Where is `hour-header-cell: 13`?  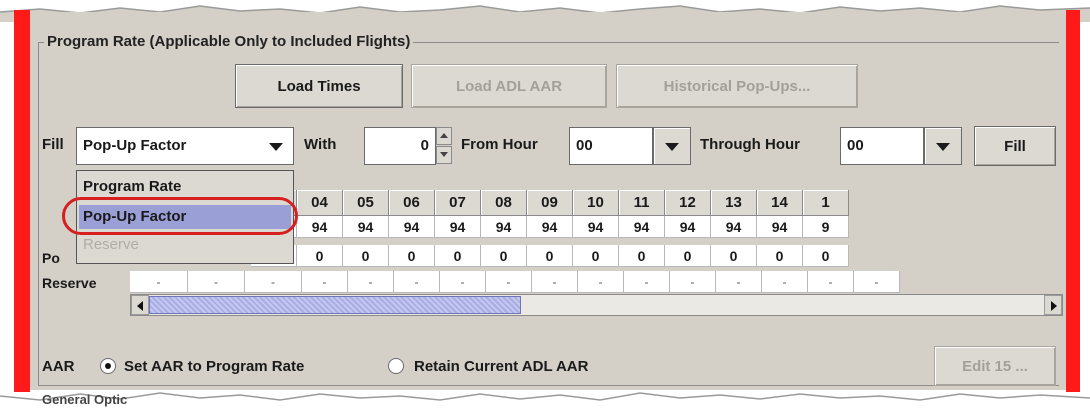
hour-header-cell: 13 is located at coordinates (734, 203).